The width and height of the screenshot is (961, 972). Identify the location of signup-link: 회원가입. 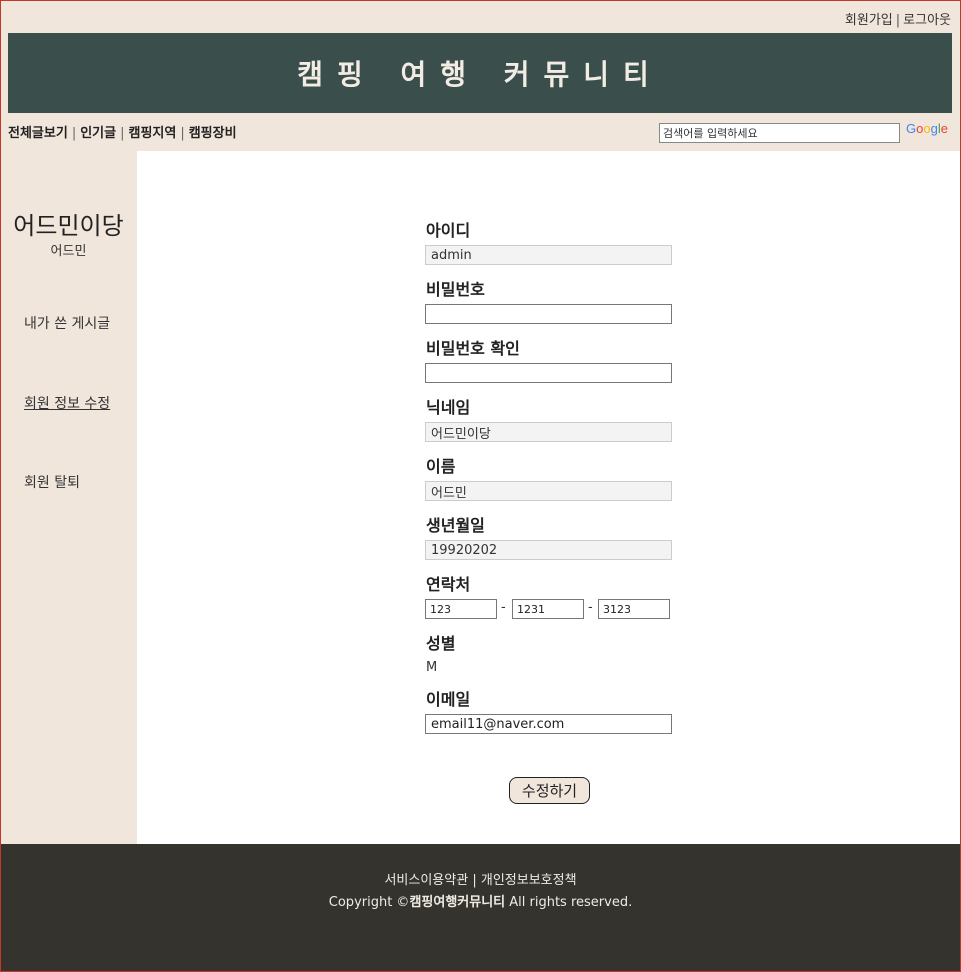
(869, 20).